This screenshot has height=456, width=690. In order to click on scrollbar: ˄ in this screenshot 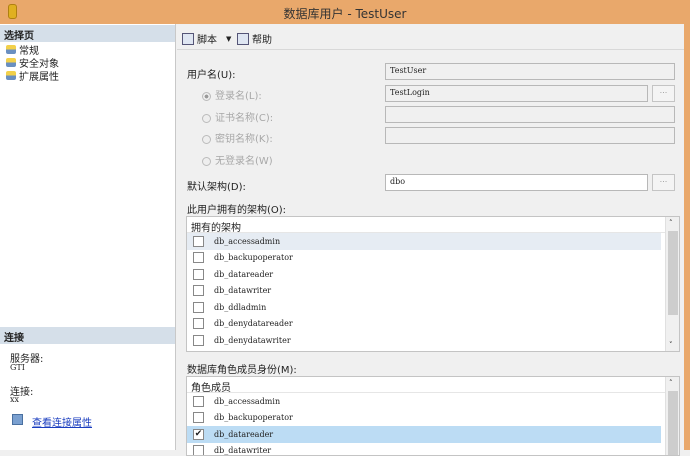, I will do `click(672, 416)`.